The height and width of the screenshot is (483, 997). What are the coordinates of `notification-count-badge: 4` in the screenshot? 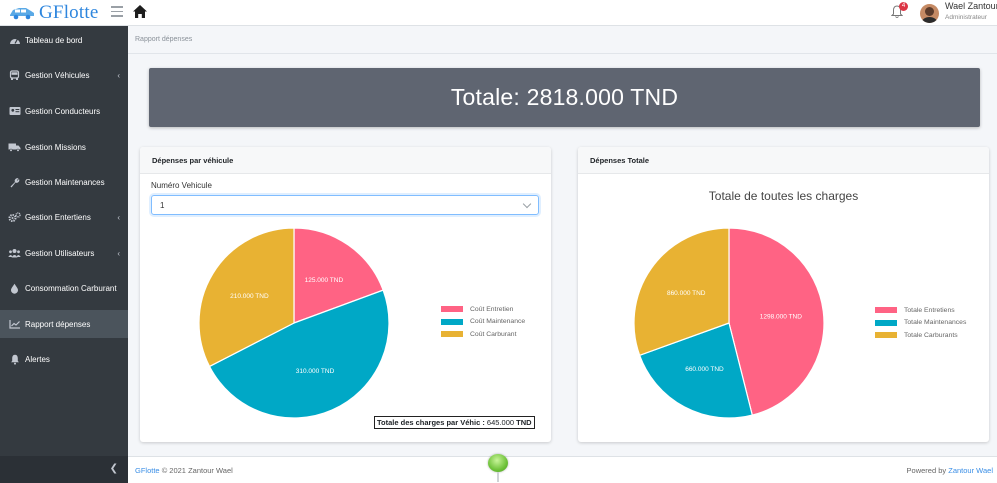 It's located at (903, 6).